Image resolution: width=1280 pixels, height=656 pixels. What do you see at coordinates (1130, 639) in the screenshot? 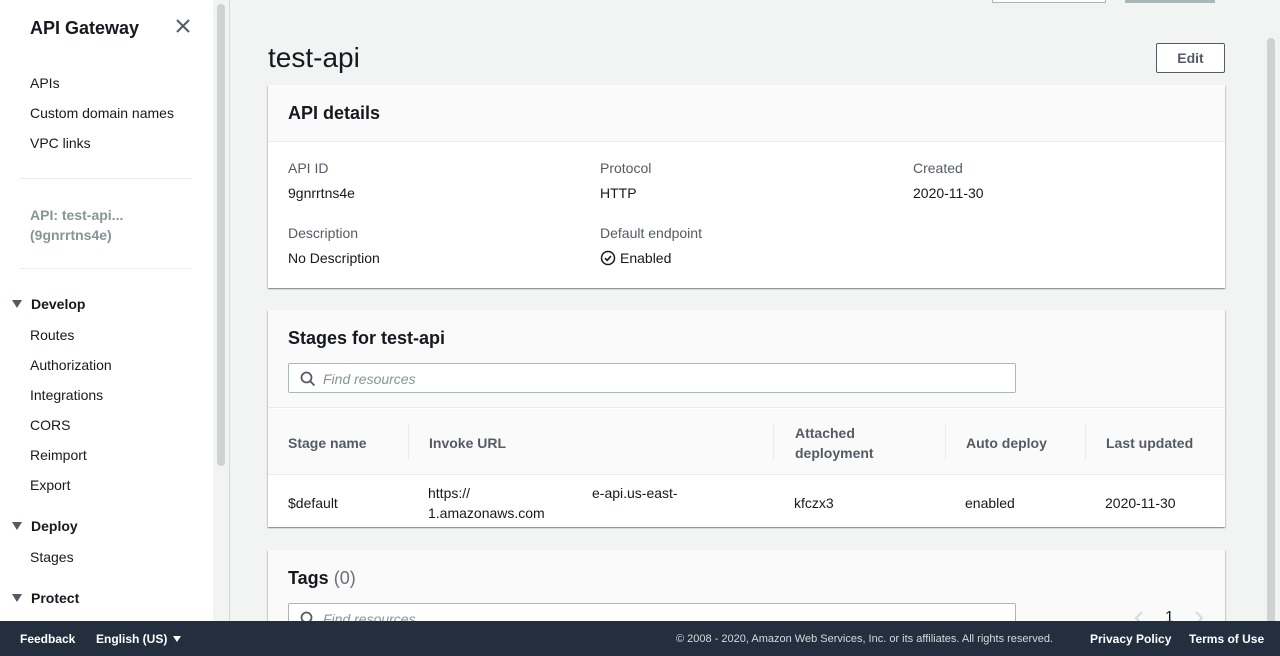
I see `privacy-policy-link: Privacy Policy` at bounding box center [1130, 639].